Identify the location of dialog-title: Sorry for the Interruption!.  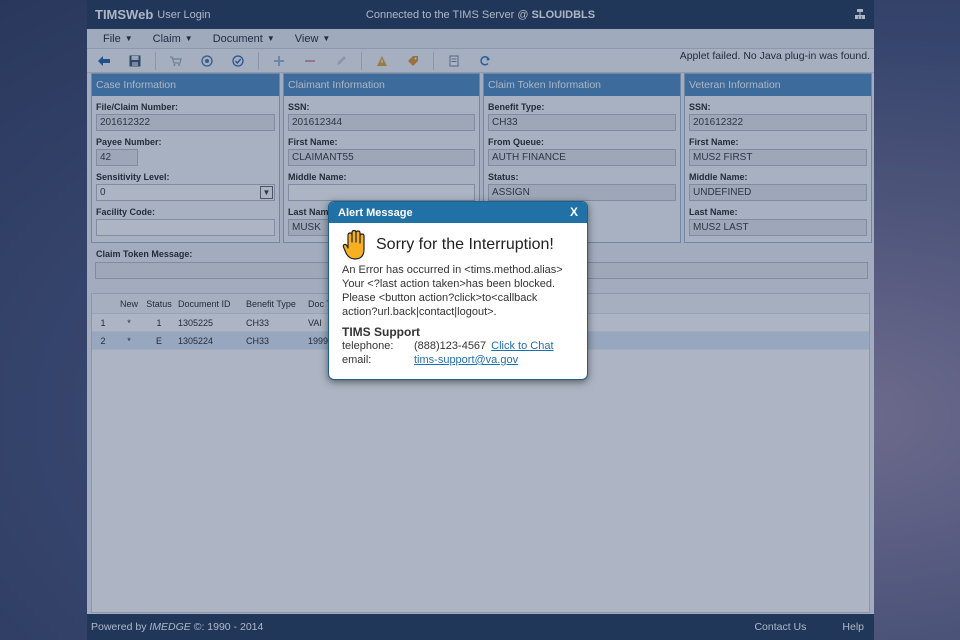
(465, 244).